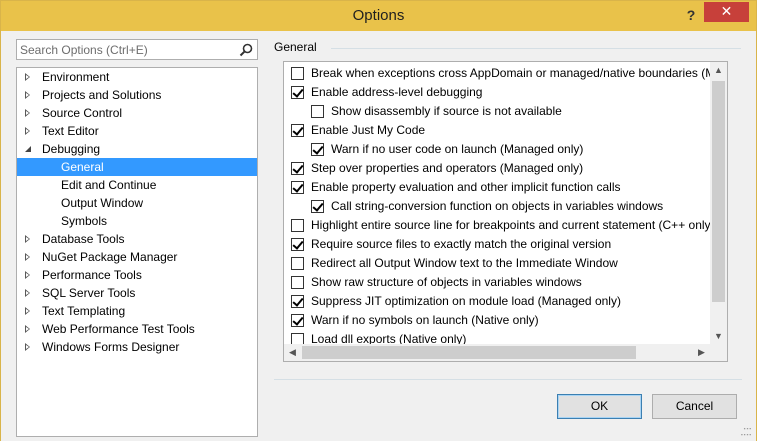  What do you see at coordinates (137, 149) in the screenshot?
I see `tree-item-debugging: Debugging` at bounding box center [137, 149].